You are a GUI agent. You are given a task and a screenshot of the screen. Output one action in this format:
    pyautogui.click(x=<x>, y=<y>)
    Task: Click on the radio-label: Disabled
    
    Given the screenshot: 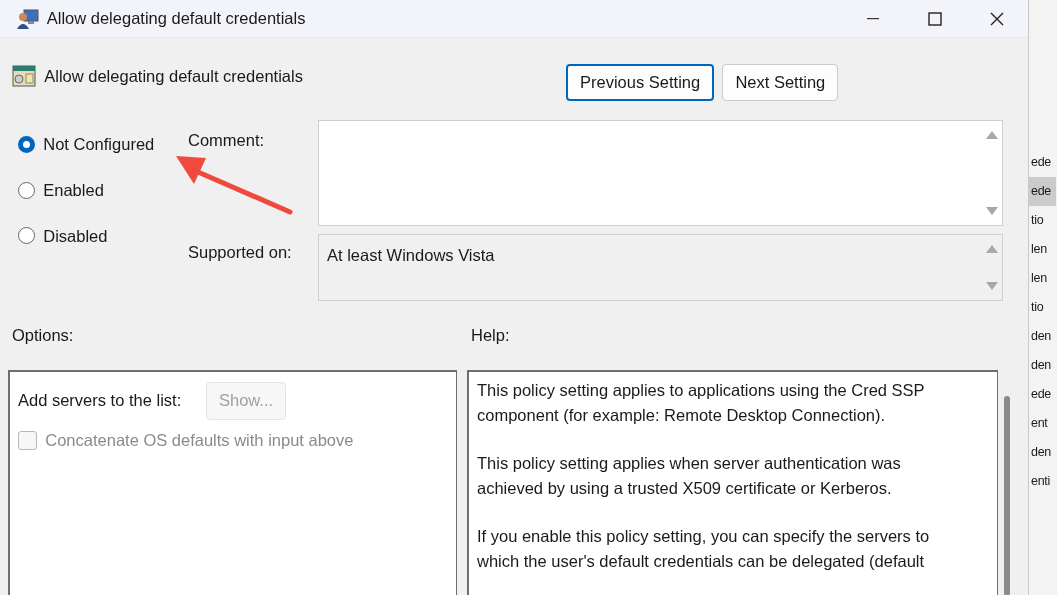 What is the action you would take?
    pyautogui.click(x=75, y=236)
    